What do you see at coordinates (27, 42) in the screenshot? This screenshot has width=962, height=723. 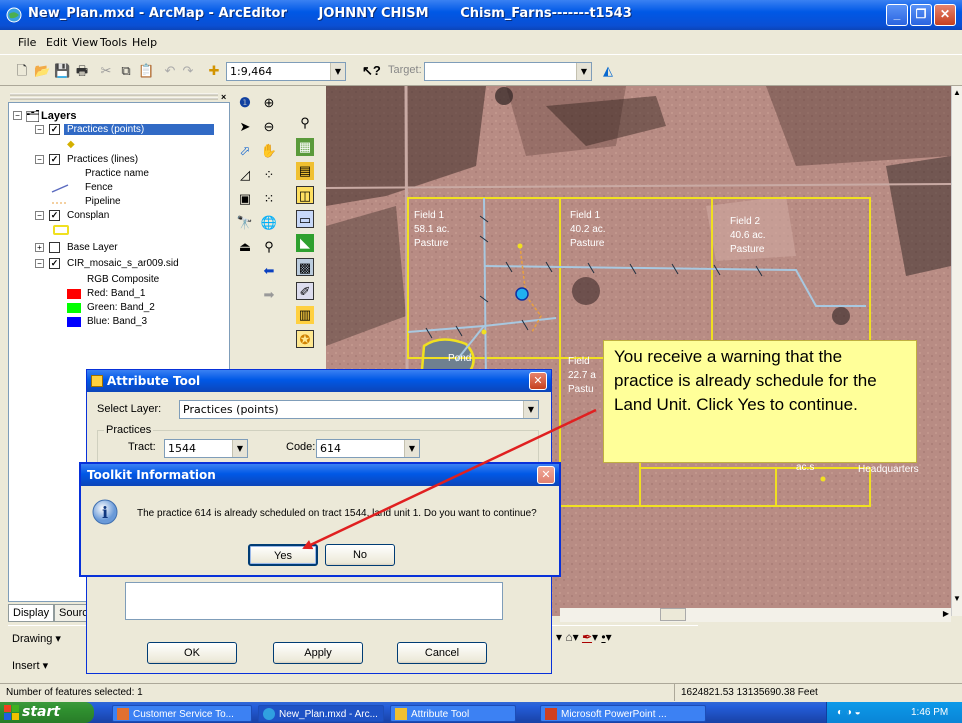 I see `menu-file: File` at bounding box center [27, 42].